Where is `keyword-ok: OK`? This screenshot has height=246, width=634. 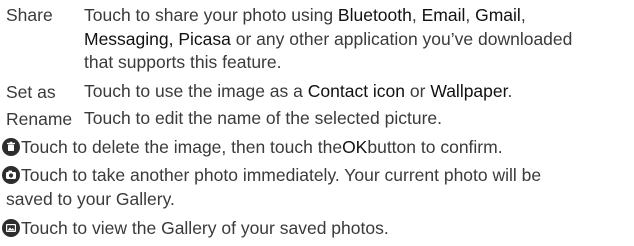 keyword-ok: OK is located at coordinates (355, 147).